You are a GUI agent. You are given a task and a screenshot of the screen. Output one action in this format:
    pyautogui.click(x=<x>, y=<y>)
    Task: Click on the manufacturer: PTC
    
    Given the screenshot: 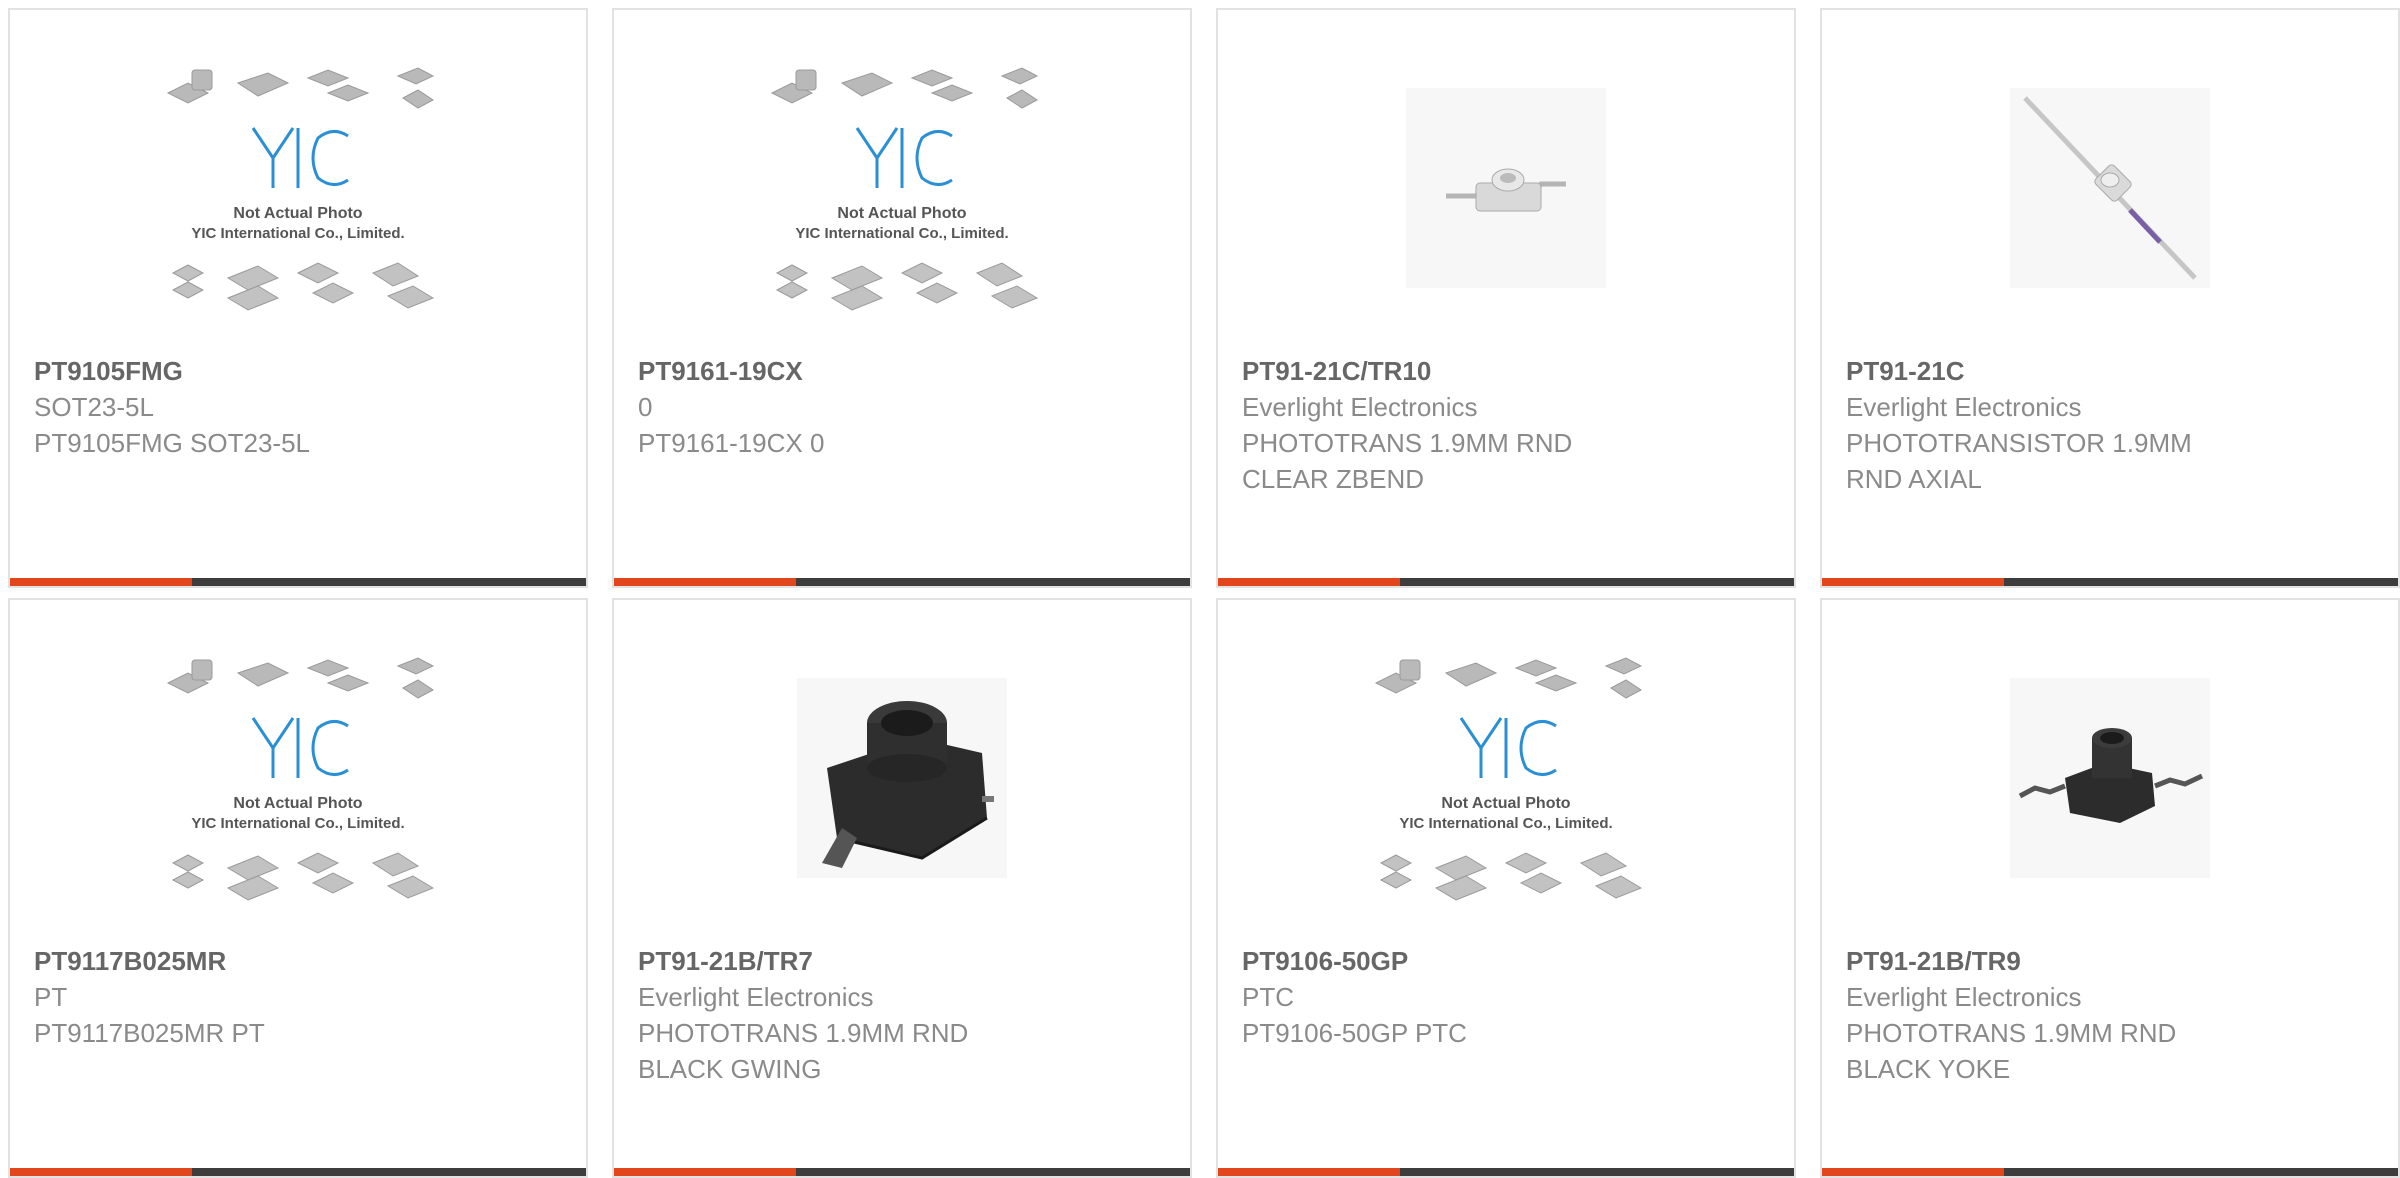 What is the action you would take?
    pyautogui.click(x=1268, y=997)
    